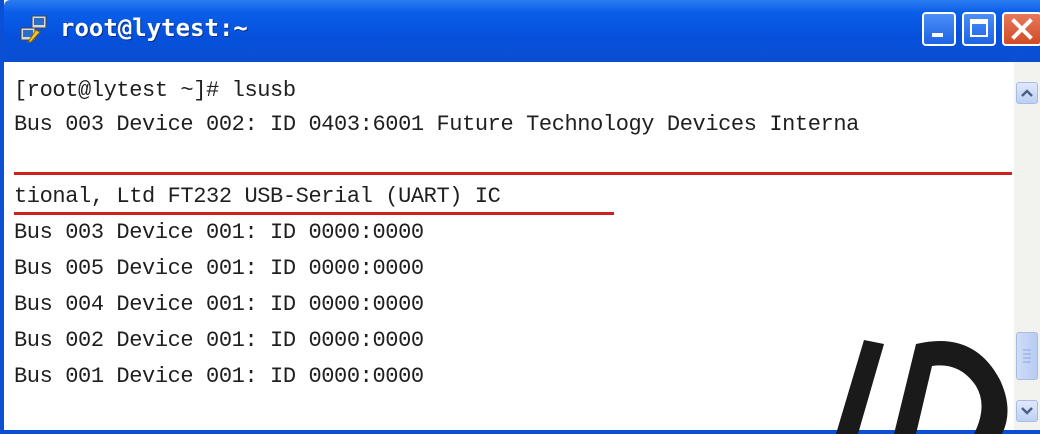 This screenshot has width=1040, height=434. What do you see at coordinates (155, 90) in the screenshot?
I see `terminal-line: [root@lytest ~]# lsusb` at bounding box center [155, 90].